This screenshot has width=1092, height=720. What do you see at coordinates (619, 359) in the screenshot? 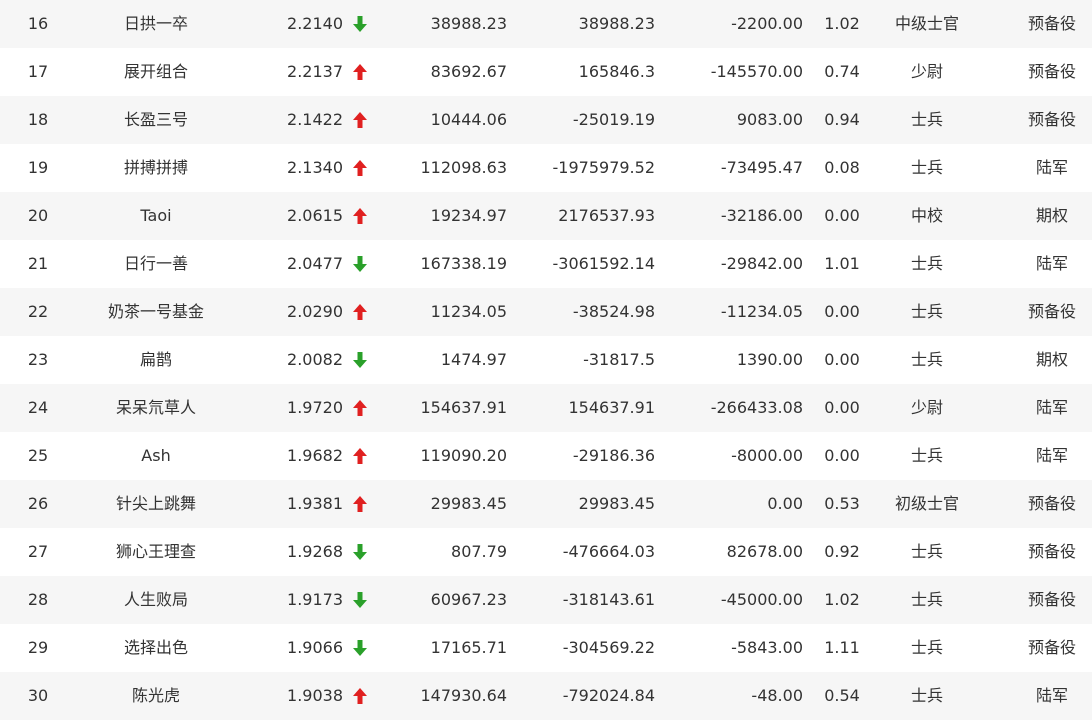
I see `value2-cell: -31817.5` at bounding box center [619, 359].